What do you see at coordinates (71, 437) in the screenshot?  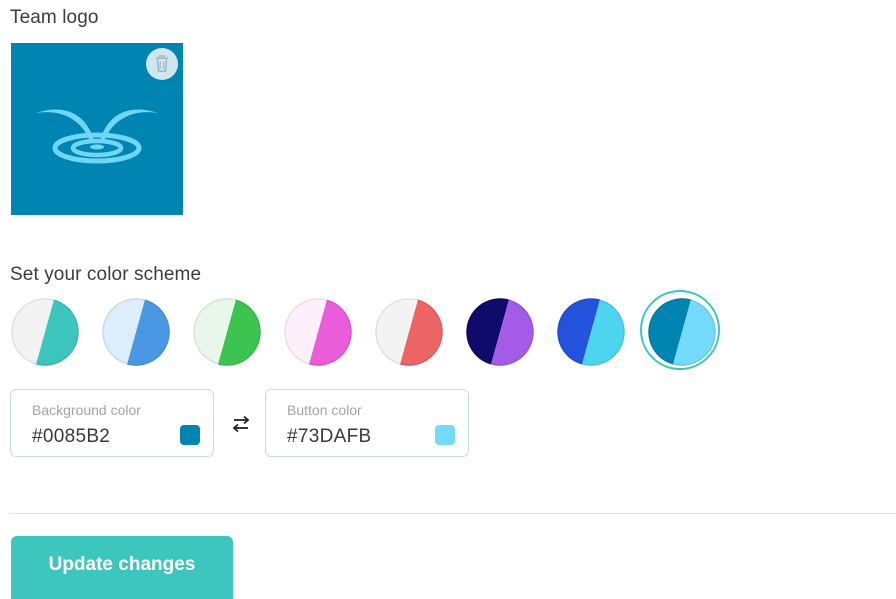 I see `background-color-value: #0085B2` at bounding box center [71, 437].